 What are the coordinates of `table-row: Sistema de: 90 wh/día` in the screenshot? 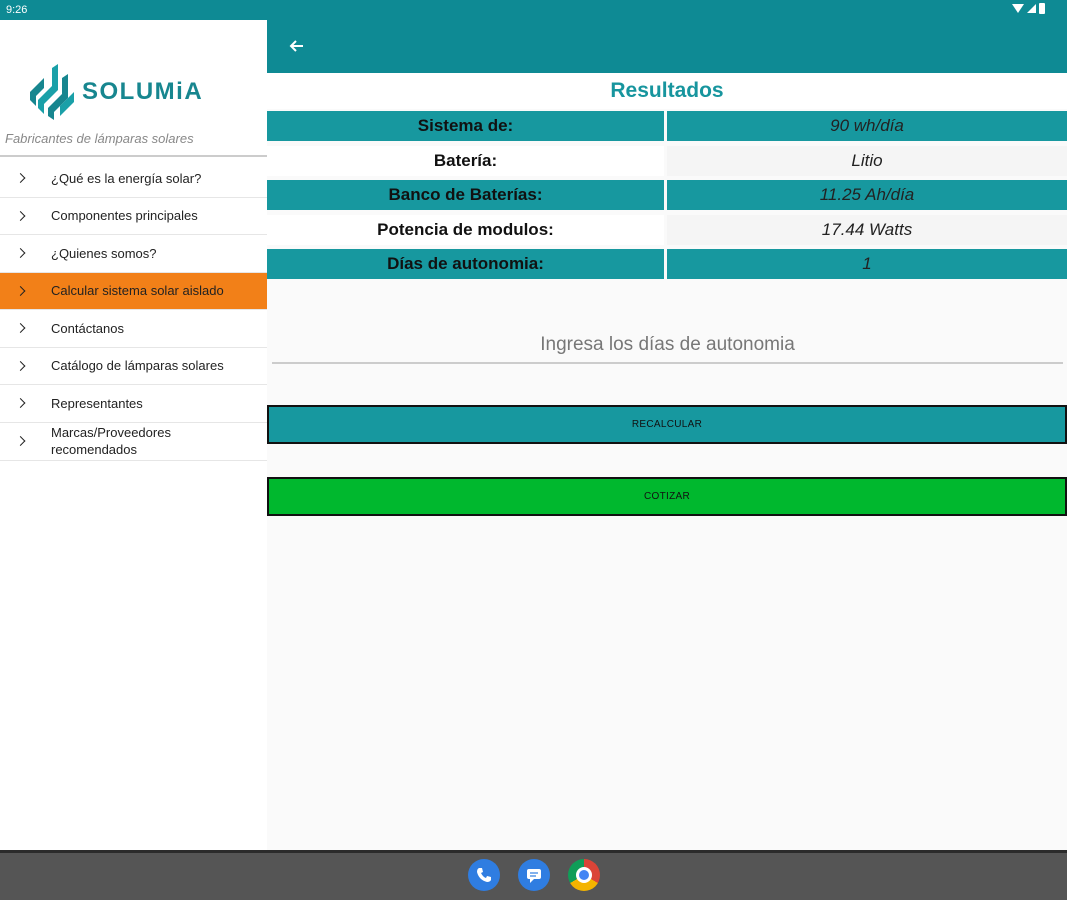 It's located at (667, 128).